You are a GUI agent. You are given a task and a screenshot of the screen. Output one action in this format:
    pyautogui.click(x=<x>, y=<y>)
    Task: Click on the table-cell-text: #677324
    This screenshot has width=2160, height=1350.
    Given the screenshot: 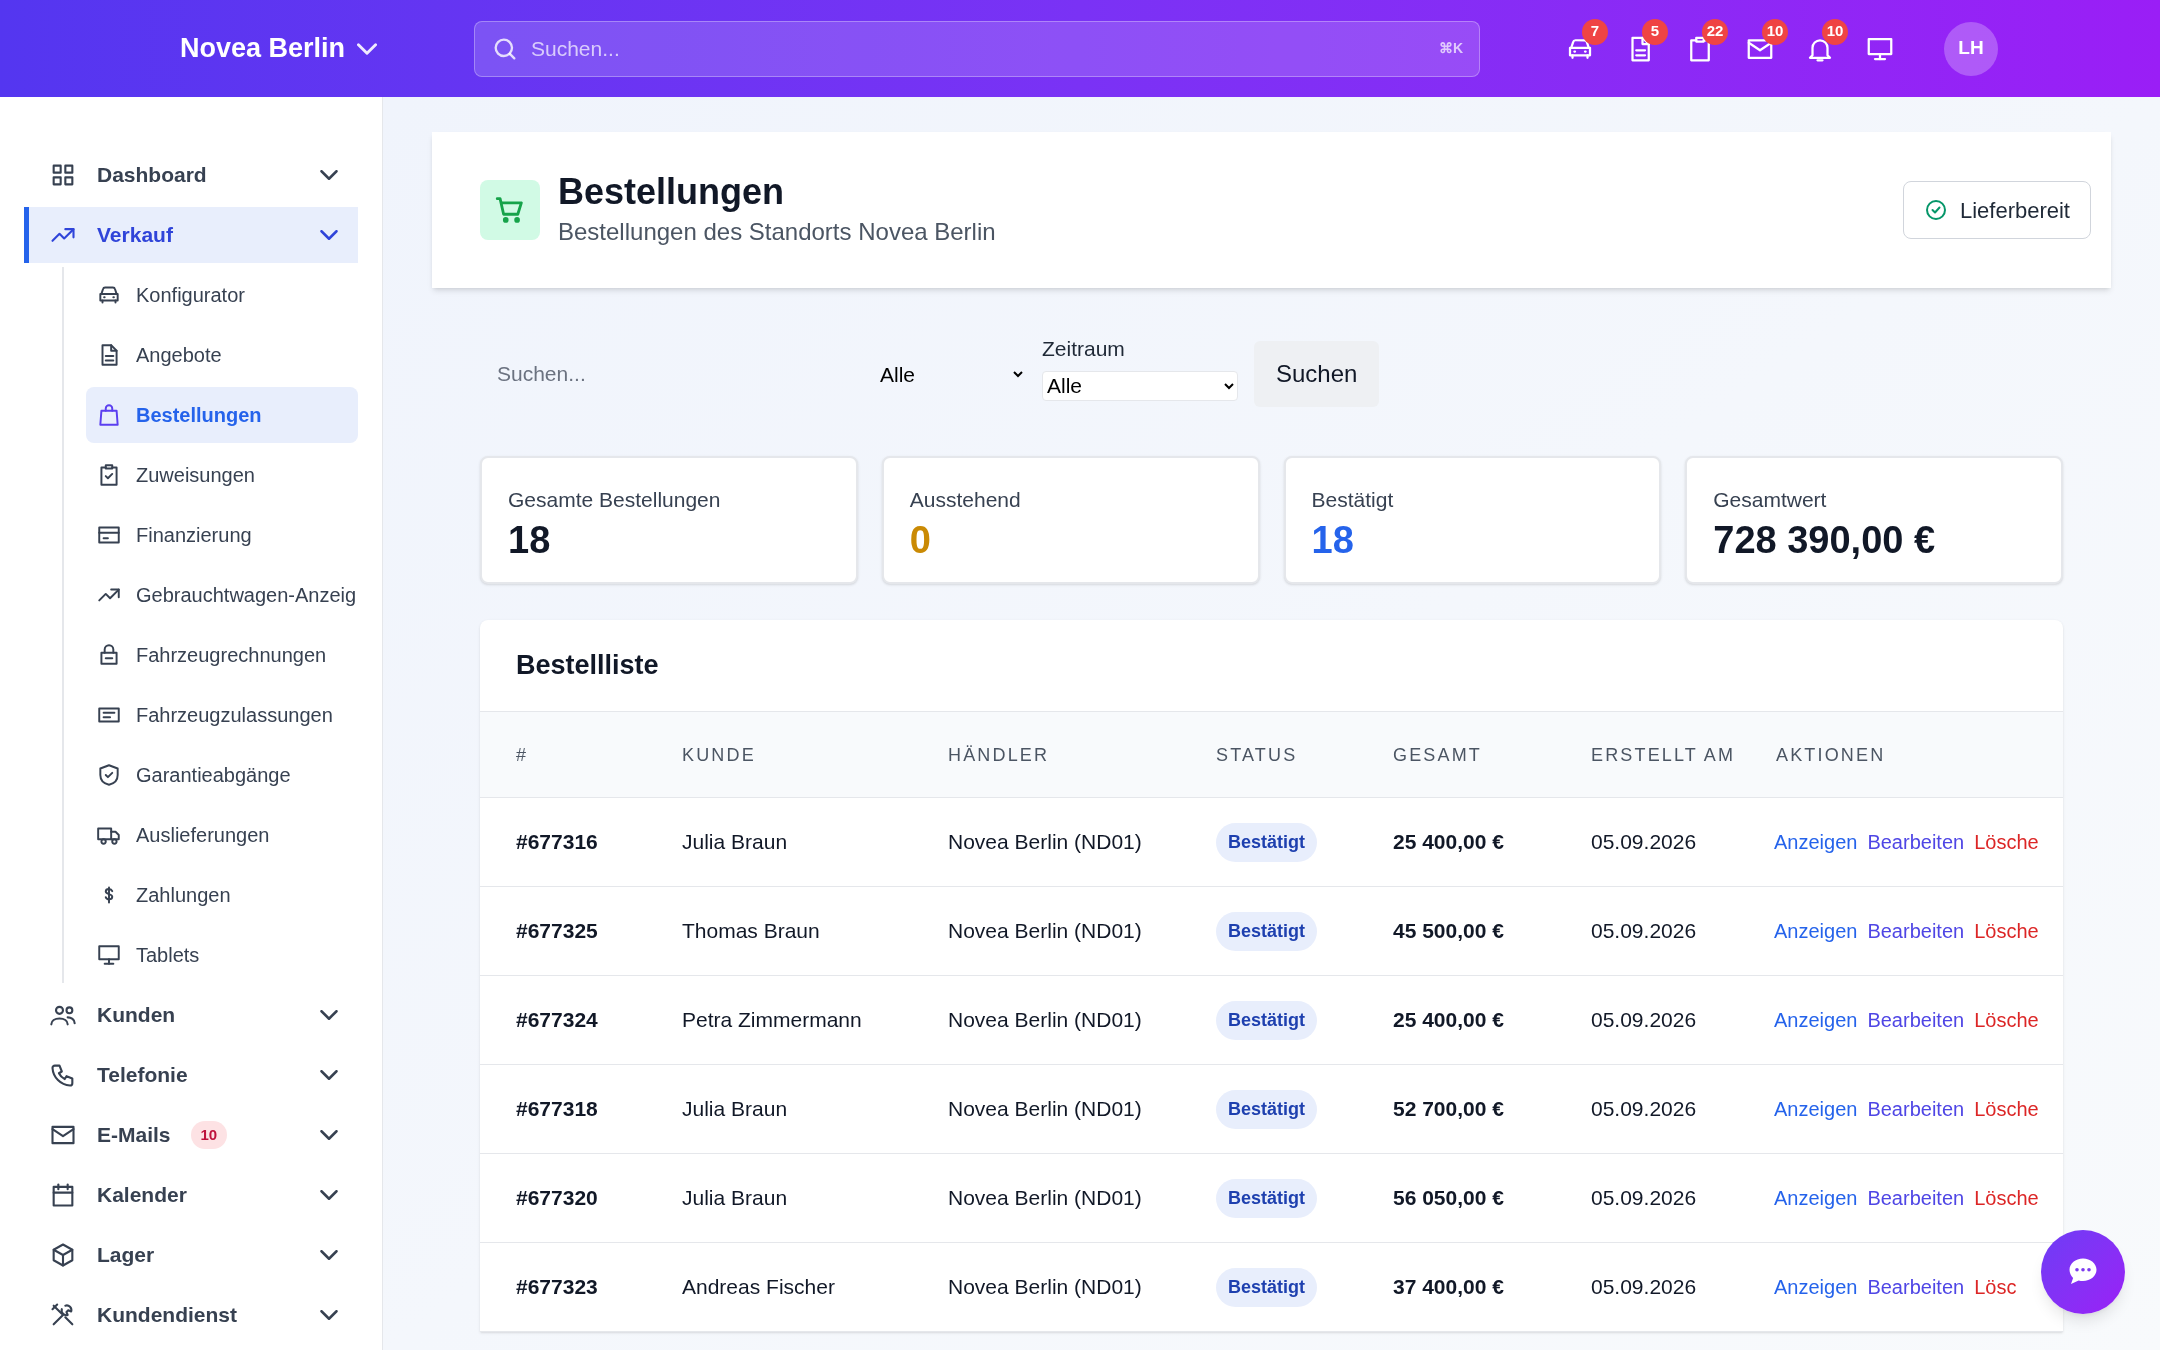 What is the action you would take?
    pyautogui.click(x=557, y=1020)
    